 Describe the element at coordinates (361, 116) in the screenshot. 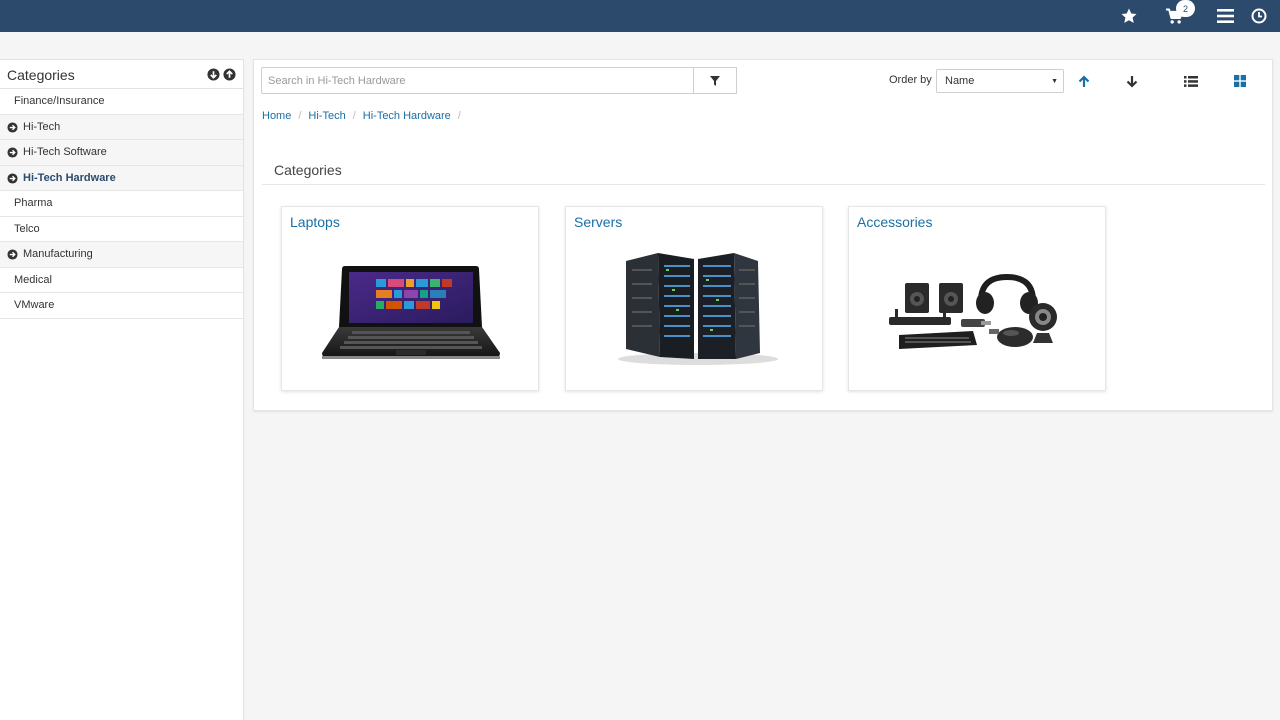

I see `breadcrumb: Home / Hi-Tech / Hi-Tech Hardware /` at that location.